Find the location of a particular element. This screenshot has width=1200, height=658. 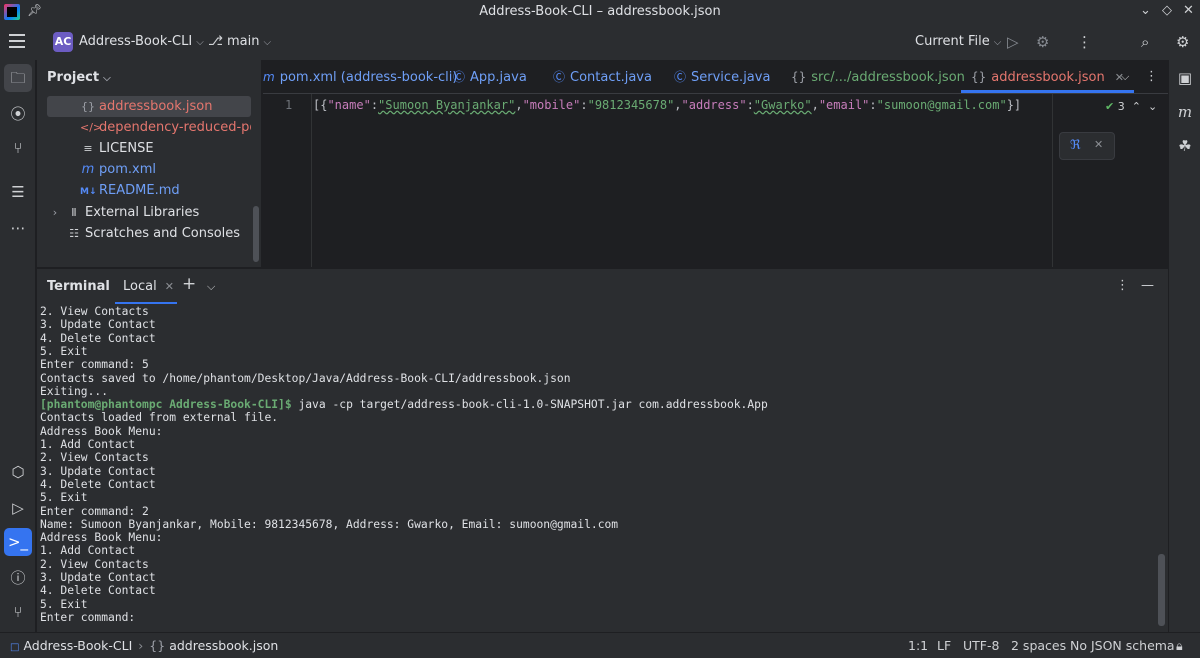

more-tools-icon: ⋯ is located at coordinates (18, 228).